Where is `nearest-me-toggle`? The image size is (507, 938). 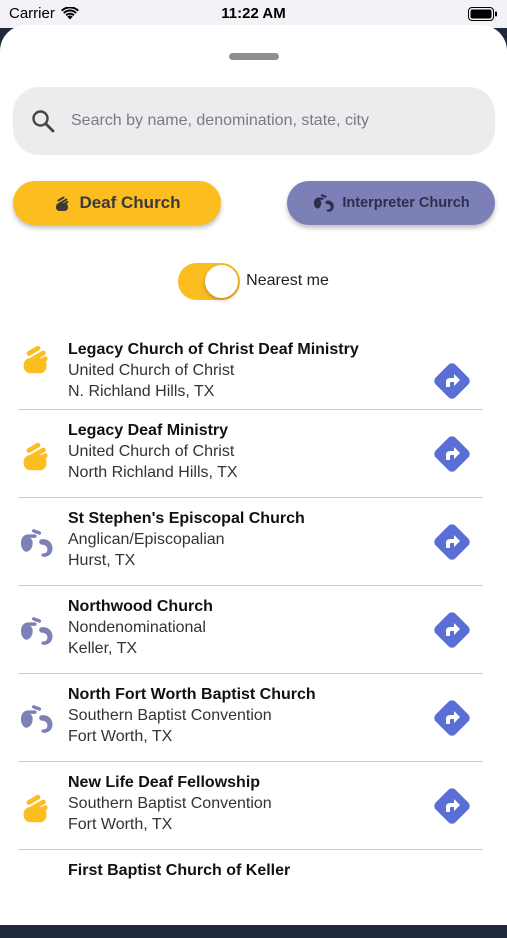
nearest-me-toggle is located at coordinates (209, 281).